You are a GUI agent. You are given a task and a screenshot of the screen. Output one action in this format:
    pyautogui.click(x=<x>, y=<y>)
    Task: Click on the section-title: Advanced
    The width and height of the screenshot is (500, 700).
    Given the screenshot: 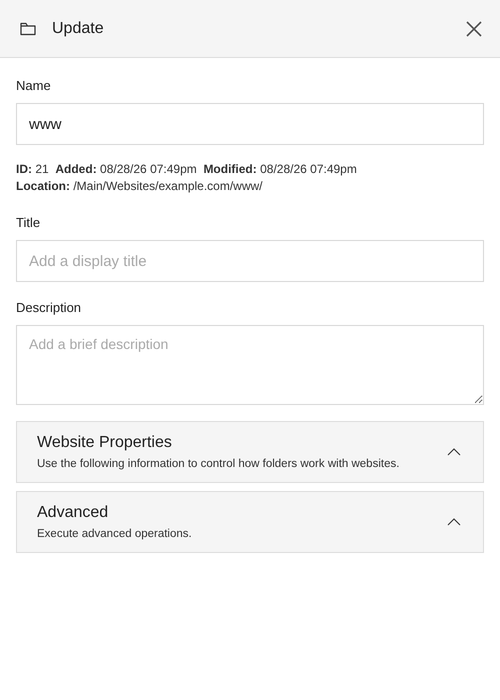 What is the action you would take?
    pyautogui.click(x=73, y=513)
    